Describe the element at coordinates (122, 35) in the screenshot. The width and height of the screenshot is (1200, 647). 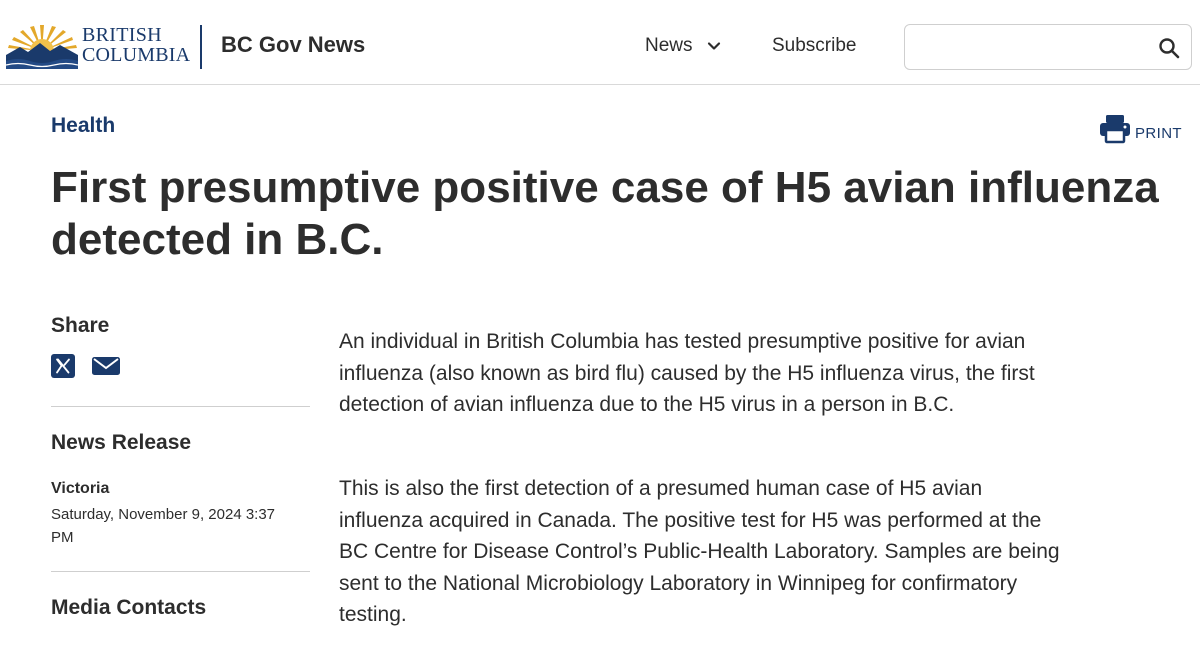
I see `logo-line-1: BRITISH` at that location.